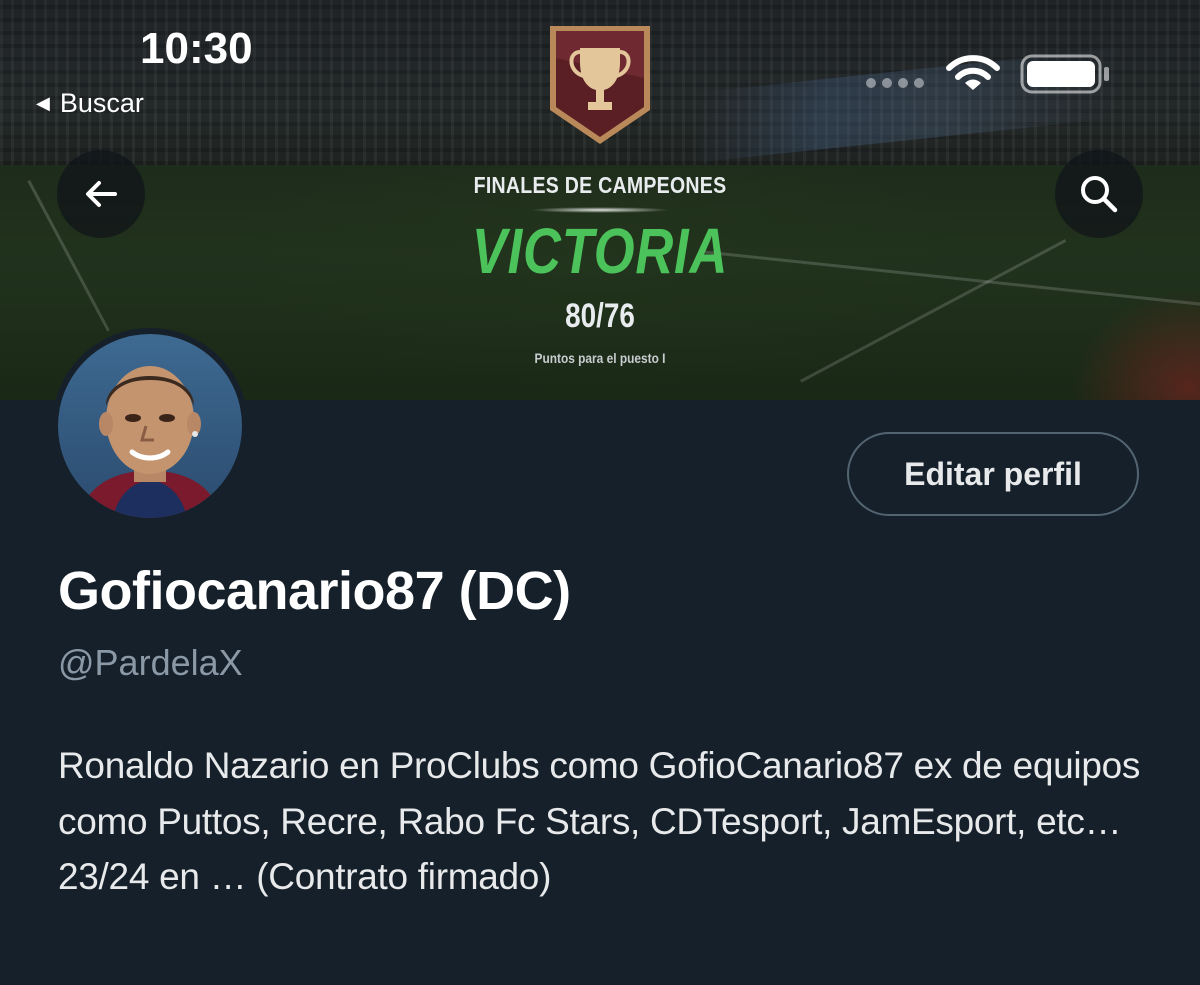  Describe the element at coordinates (600, 358) in the screenshot. I see `banner-subtitle: Puntos para el puesto I` at that location.